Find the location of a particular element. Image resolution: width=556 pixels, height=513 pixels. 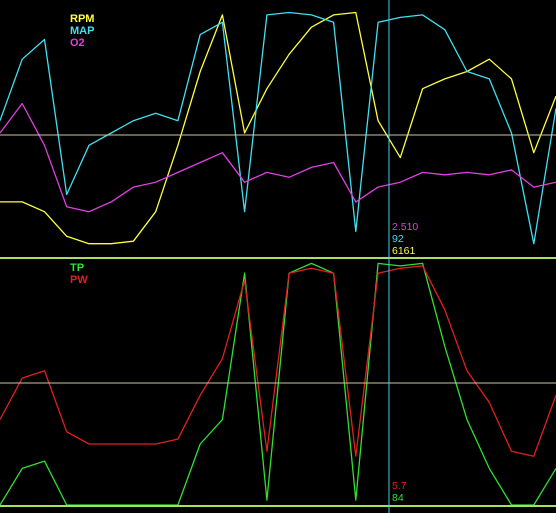

readout-pw: 5.7 is located at coordinates (399, 486).